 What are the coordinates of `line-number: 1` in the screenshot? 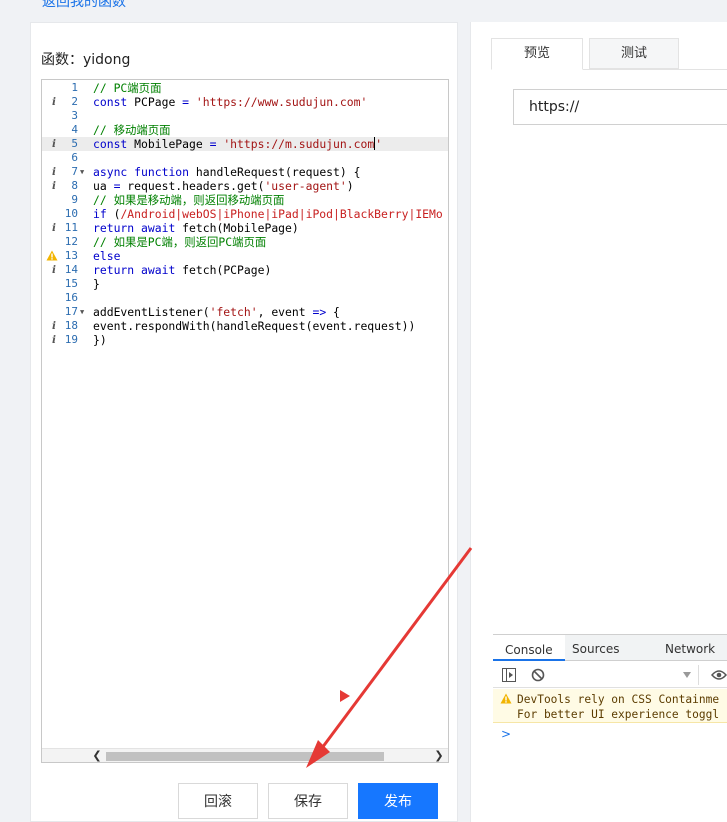 It's located at (74, 87).